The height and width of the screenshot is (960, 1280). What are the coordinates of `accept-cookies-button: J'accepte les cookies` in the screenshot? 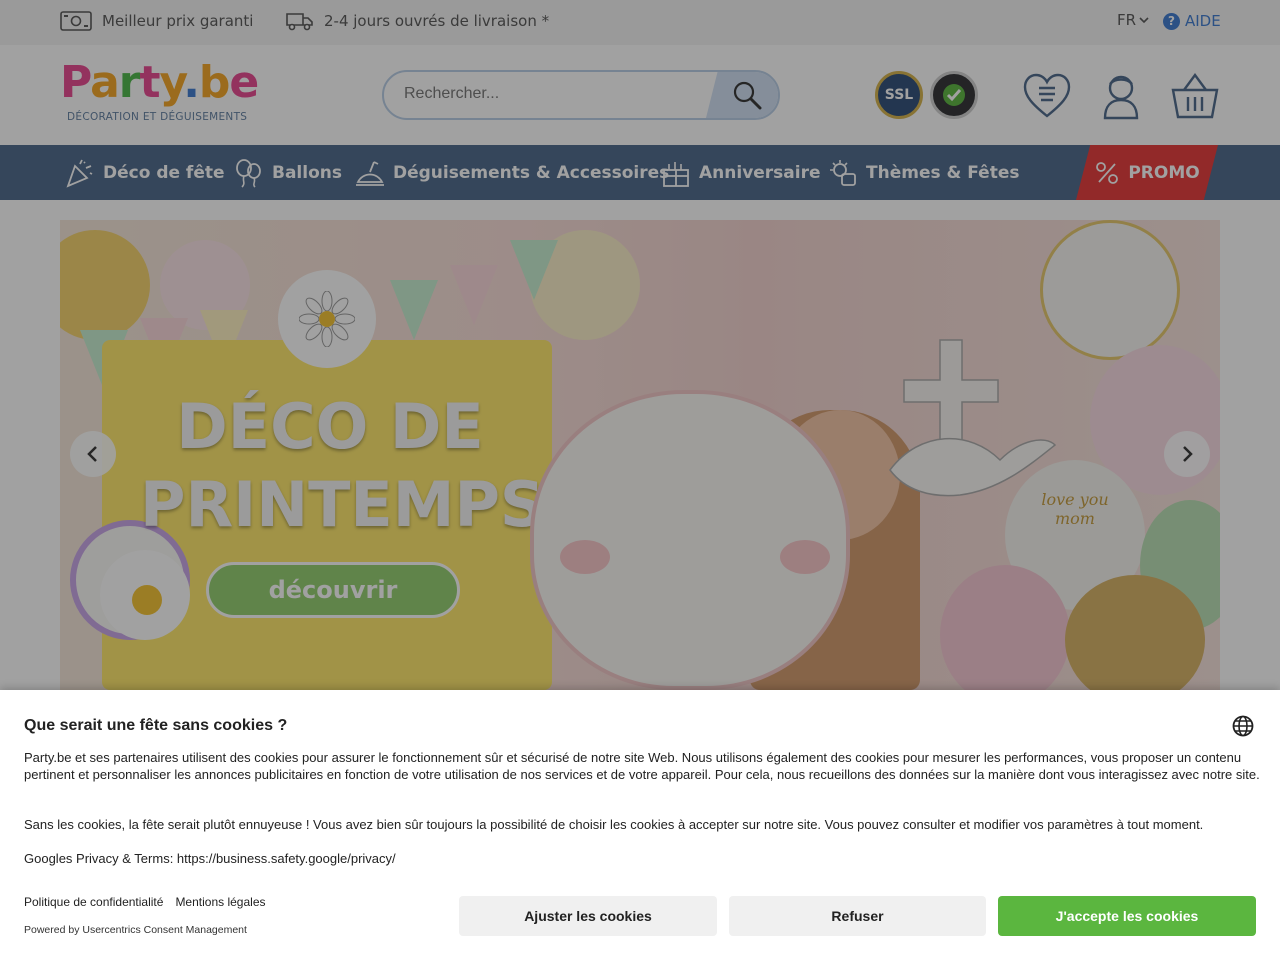 It's located at (1127, 916).